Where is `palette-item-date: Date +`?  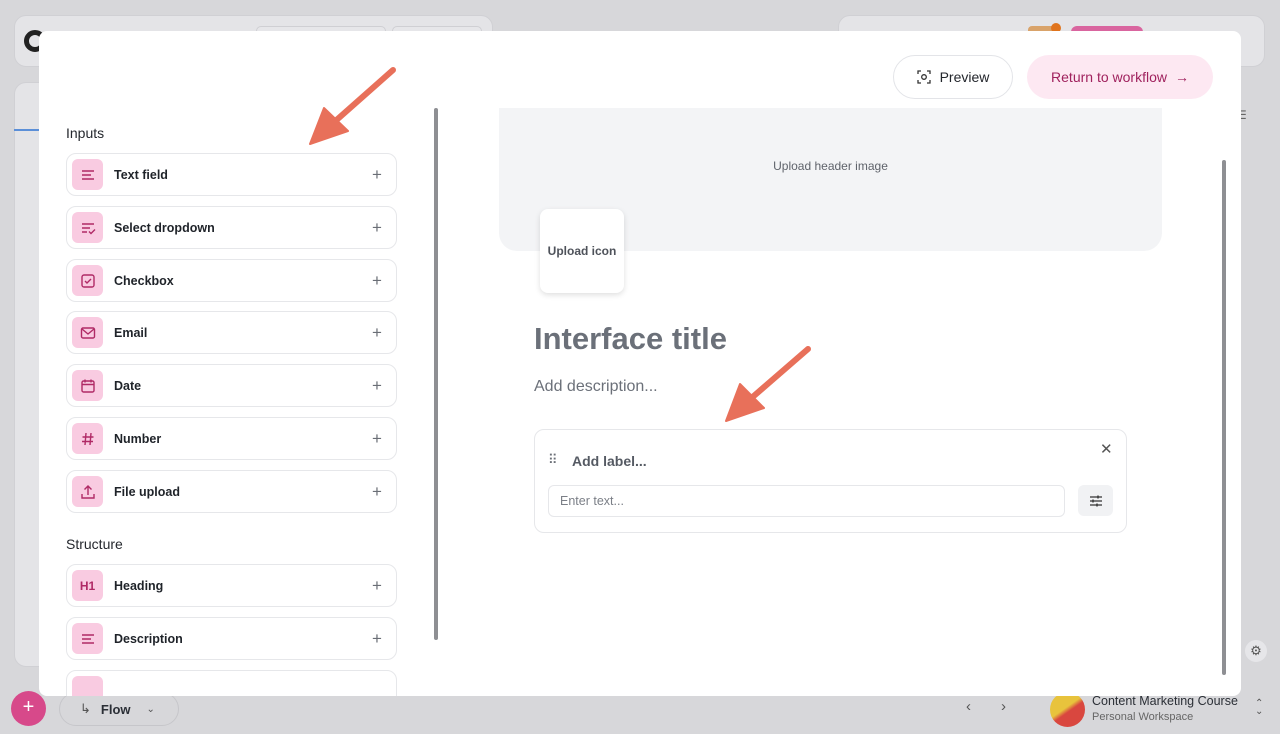
palette-item-date: Date + is located at coordinates (231, 385).